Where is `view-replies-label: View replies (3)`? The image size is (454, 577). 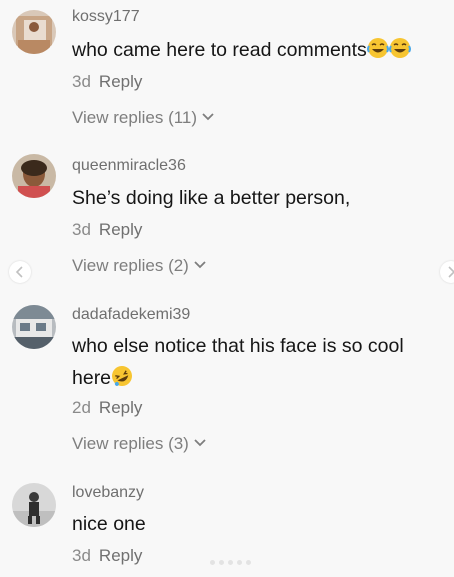
view-replies-label: View replies (3) is located at coordinates (130, 443).